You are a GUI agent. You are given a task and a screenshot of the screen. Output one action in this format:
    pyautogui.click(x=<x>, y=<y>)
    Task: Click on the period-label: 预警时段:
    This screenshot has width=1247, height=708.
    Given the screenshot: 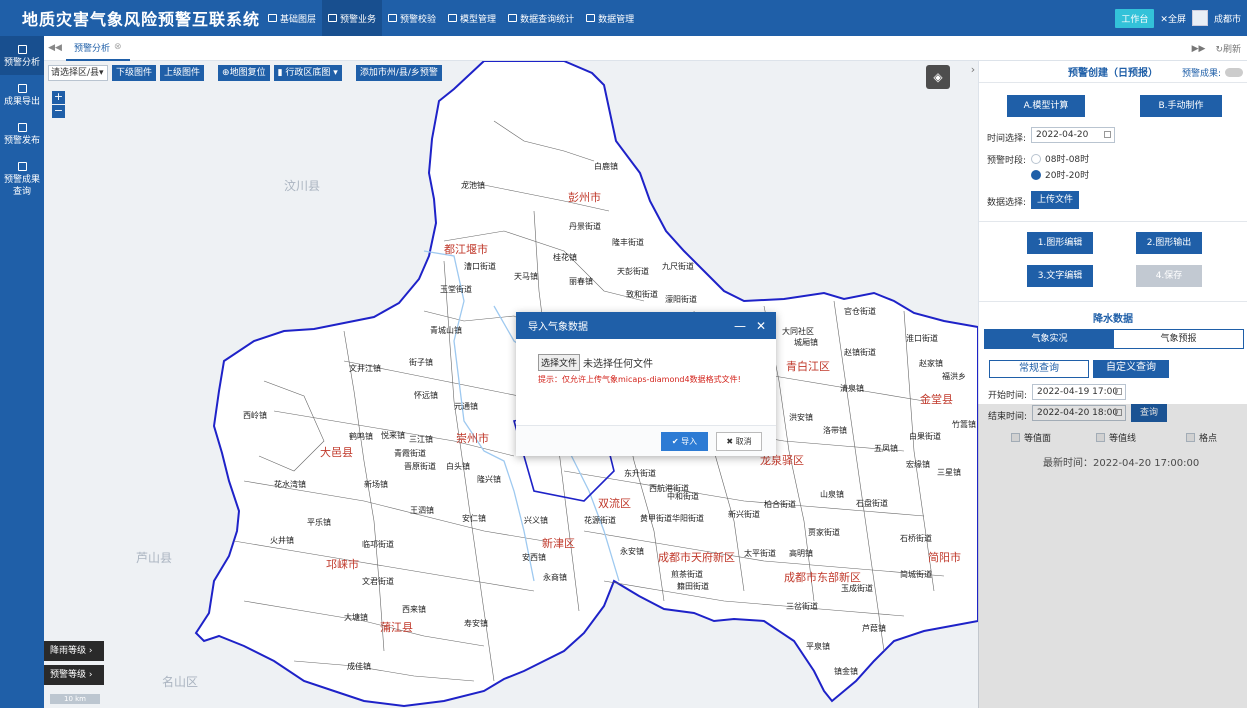 What is the action you would take?
    pyautogui.click(x=1007, y=161)
    